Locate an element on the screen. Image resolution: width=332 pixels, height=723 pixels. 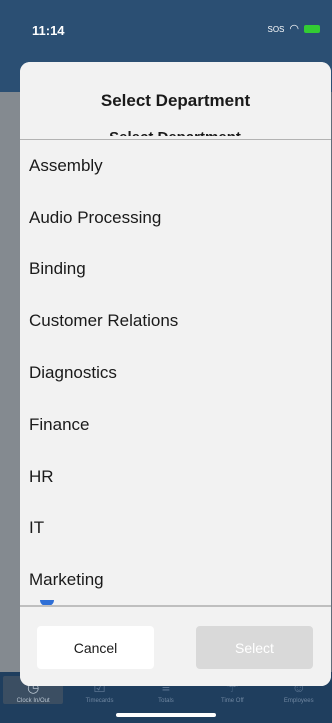
tab-label: Timecards is located at coordinates (99, 701).